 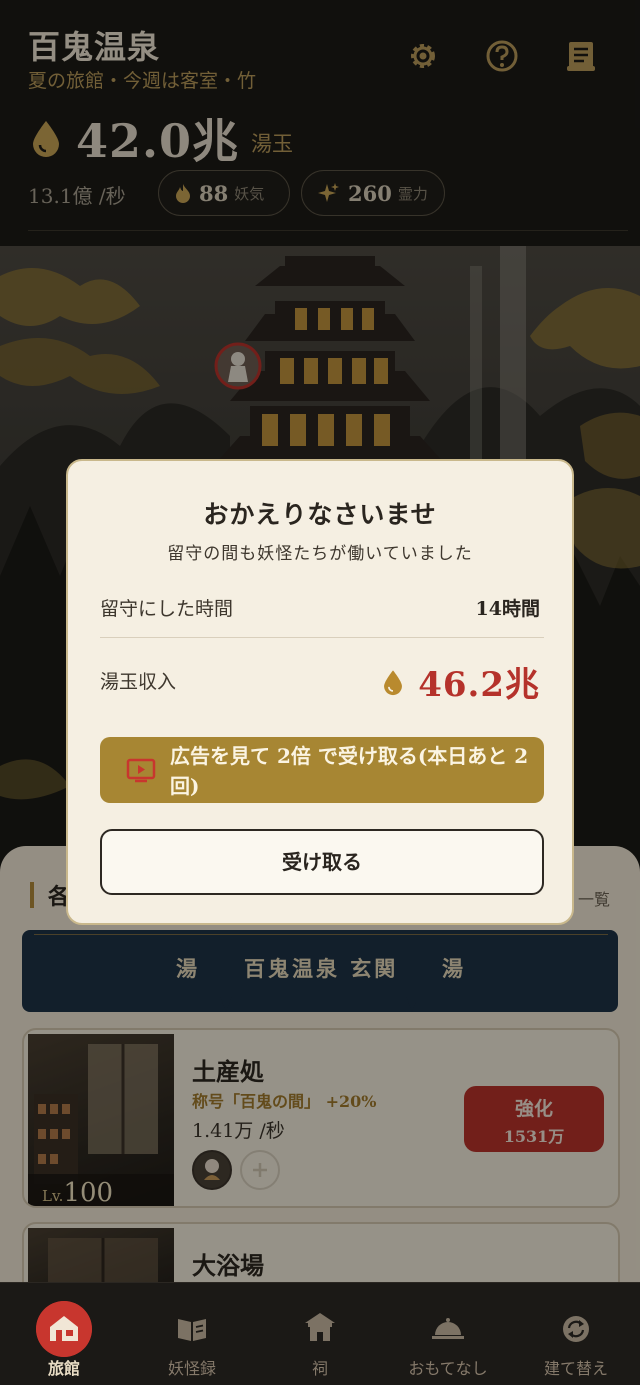 I want to click on dialog-divider, so click(x=322, y=637).